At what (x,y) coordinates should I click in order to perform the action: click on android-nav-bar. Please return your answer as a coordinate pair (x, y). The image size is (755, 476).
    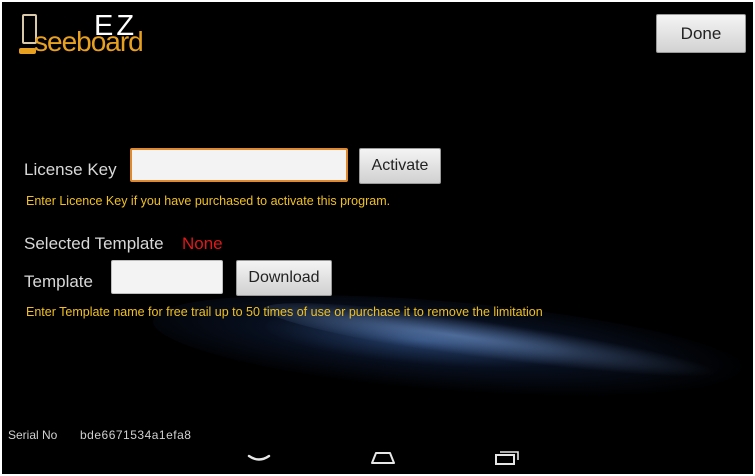
    Looking at the image, I should click on (377, 458).